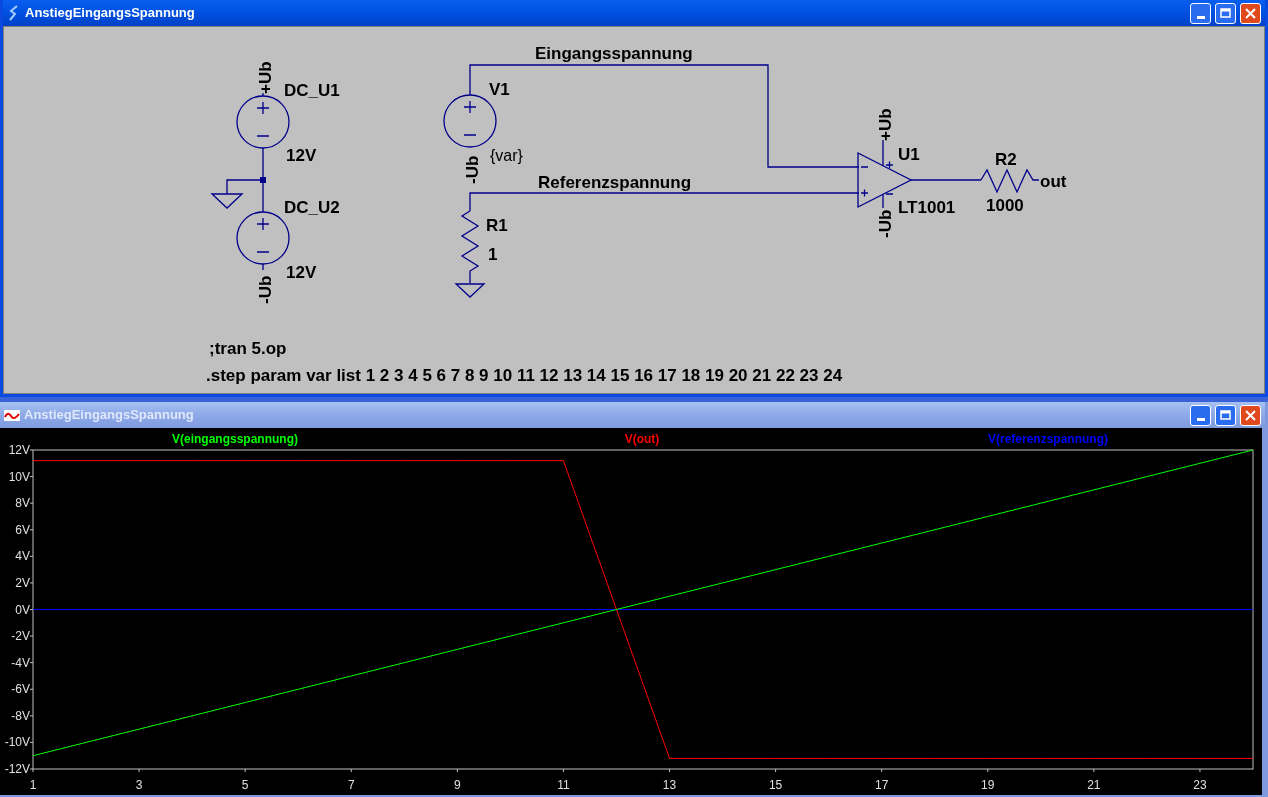 The height and width of the screenshot is (797, 1268). Describe the element at coordinates (235, 439) in the screenshot. I see `legend-label: V(eingangsspannung)` at that location.